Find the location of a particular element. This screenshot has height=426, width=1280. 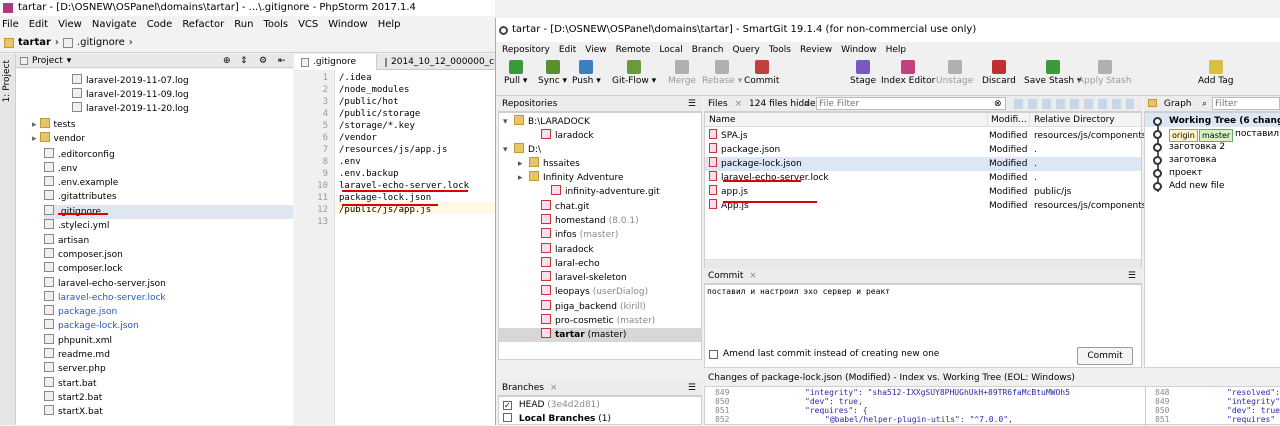

tab-migration: 2014_10_12_000000_create is located at coordinates (438, 62).